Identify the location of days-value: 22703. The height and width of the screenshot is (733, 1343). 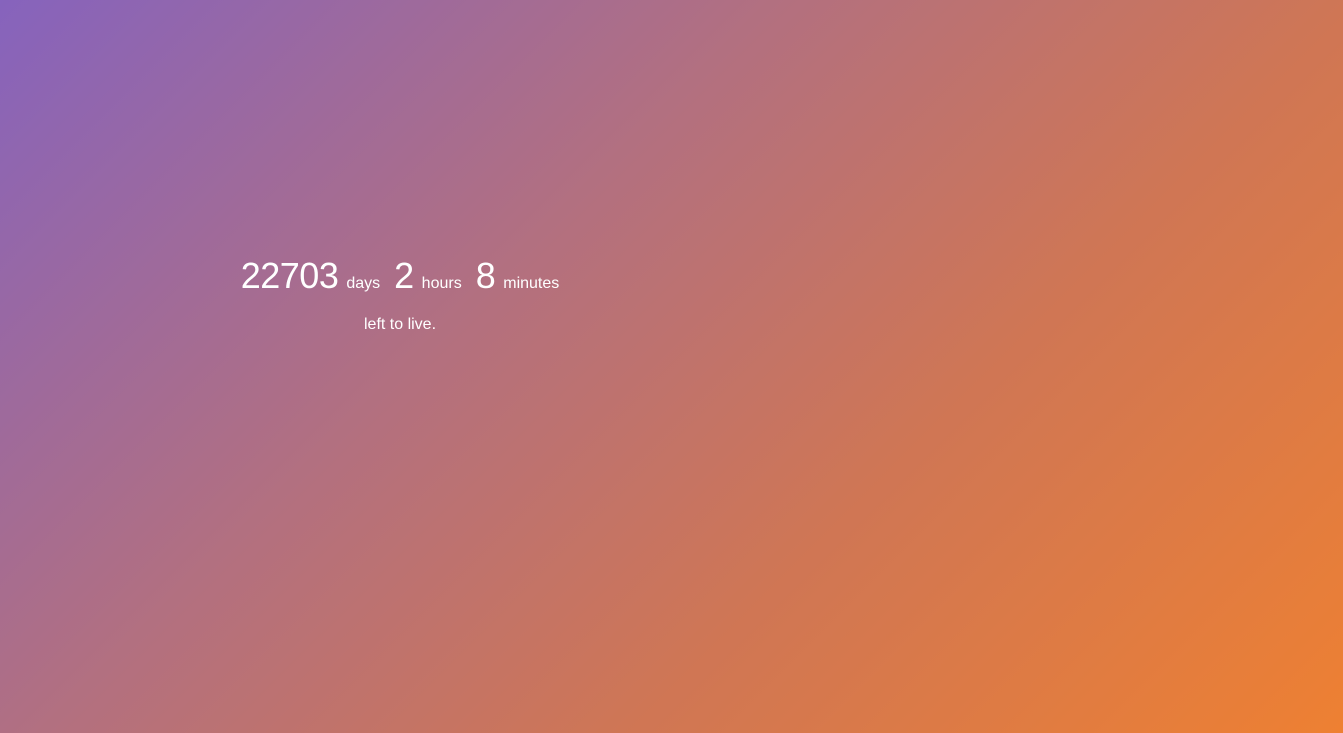
(289, 275).